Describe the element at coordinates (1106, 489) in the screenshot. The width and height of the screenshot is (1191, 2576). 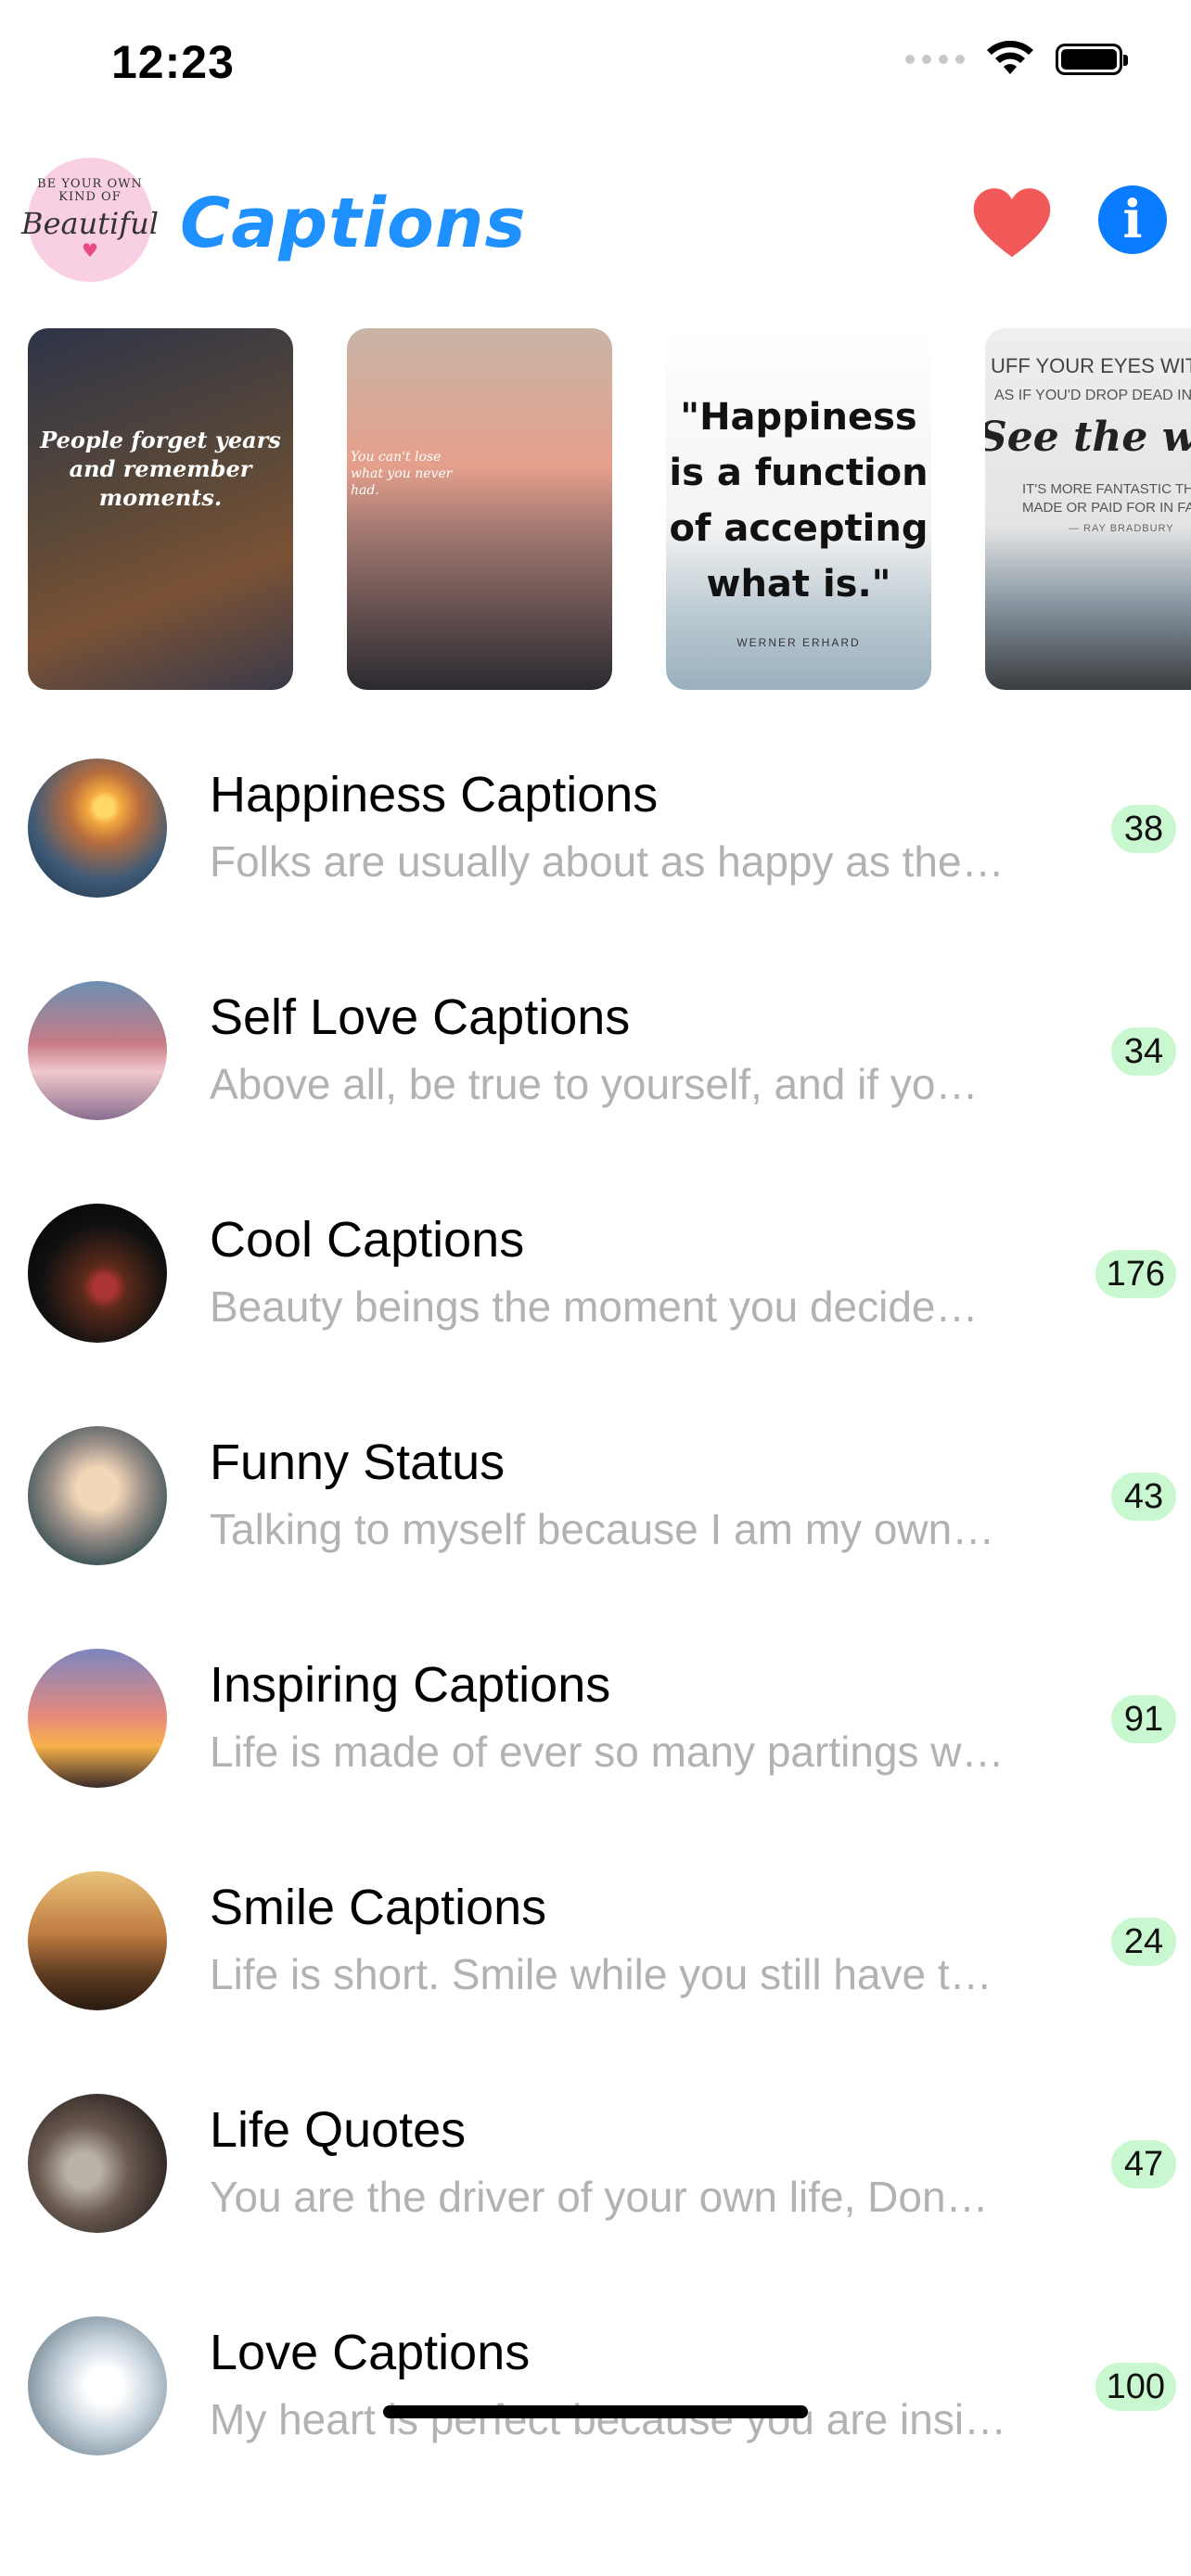
I see `quote-card-text: IT'S MORE FANTASTIC THAN ANY` at that location.